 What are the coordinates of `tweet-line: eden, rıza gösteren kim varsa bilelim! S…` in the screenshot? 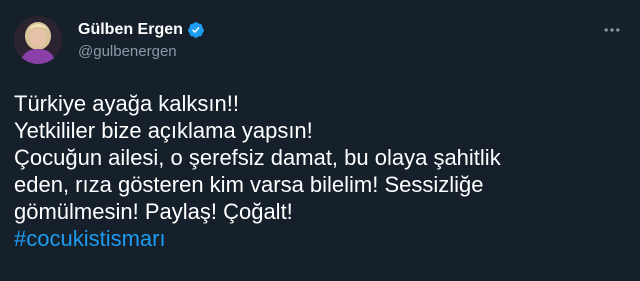 It's located at (249, 184).